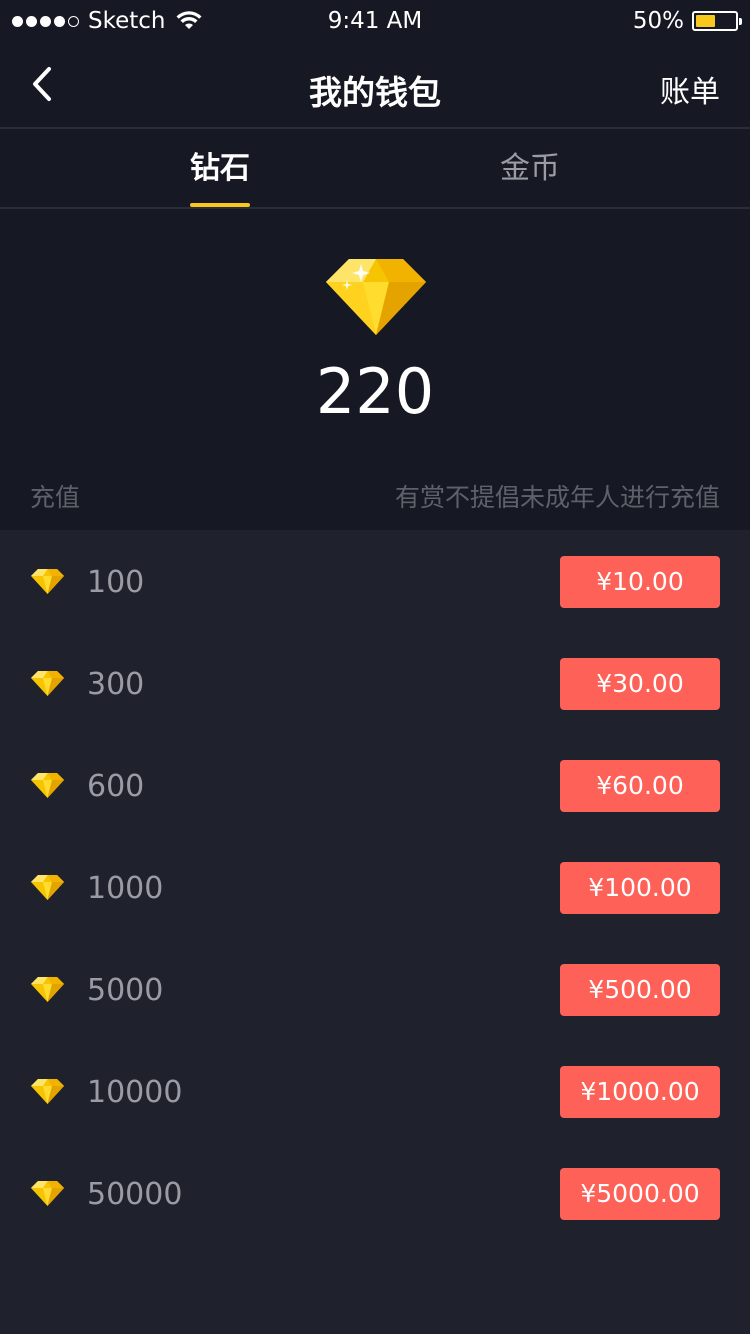  What do you see at coordinates (375, 785) in the screenshot?
I see `package-row: 600 ¥60.00` at bounding box center [375, 785].